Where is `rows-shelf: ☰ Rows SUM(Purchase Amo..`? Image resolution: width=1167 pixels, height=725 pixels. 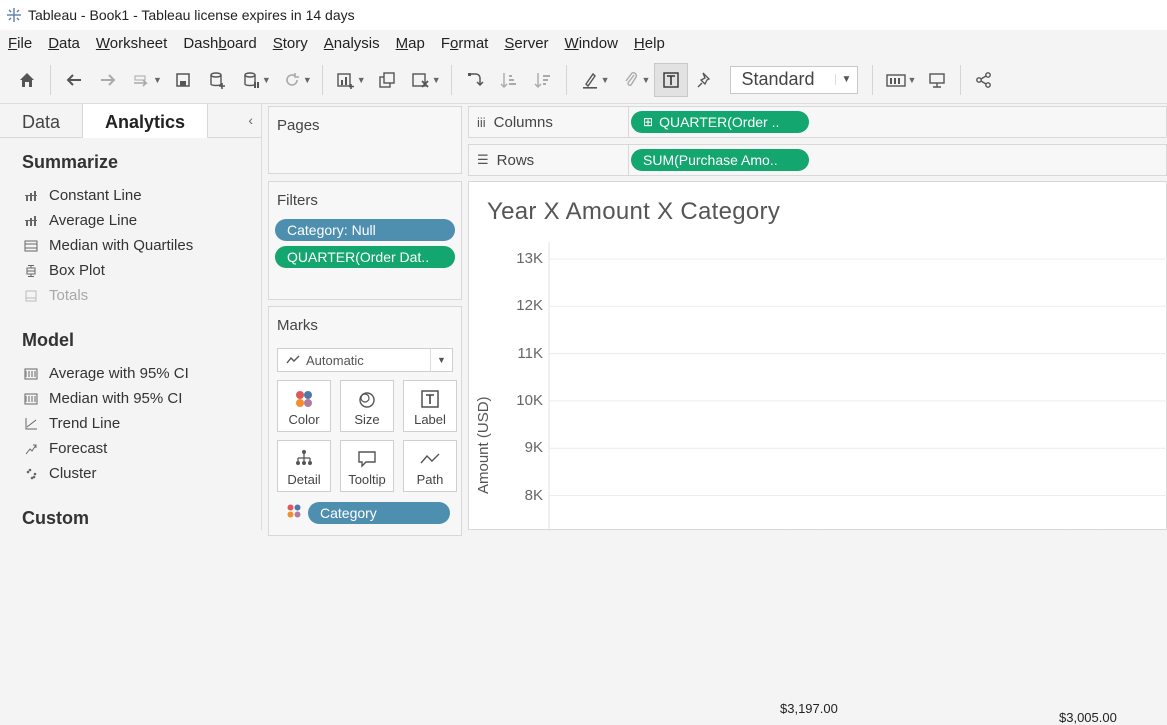
rows-shelf: ☰ Rows SUM(Purchase Amo.. is located at coordinates (817, 160).